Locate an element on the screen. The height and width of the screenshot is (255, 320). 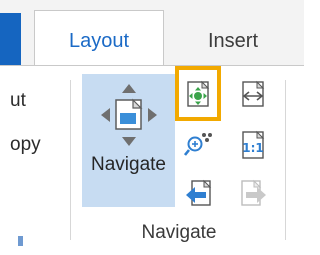
previous-extent-button is located at coordinates (200, 194).